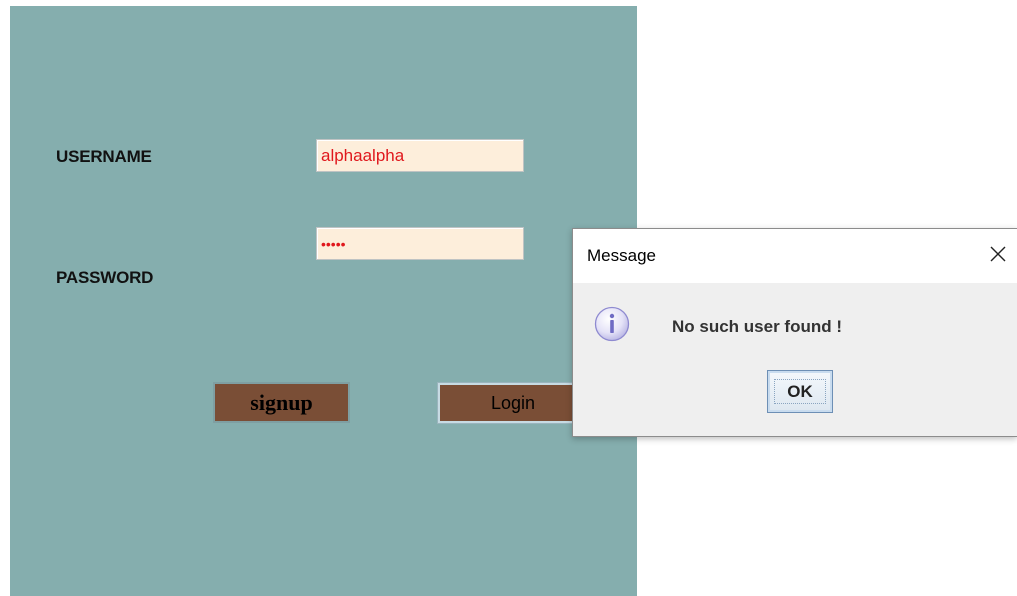 The image size is (1017, 596). I want to click on ok-button: OK, so click(800, 391).